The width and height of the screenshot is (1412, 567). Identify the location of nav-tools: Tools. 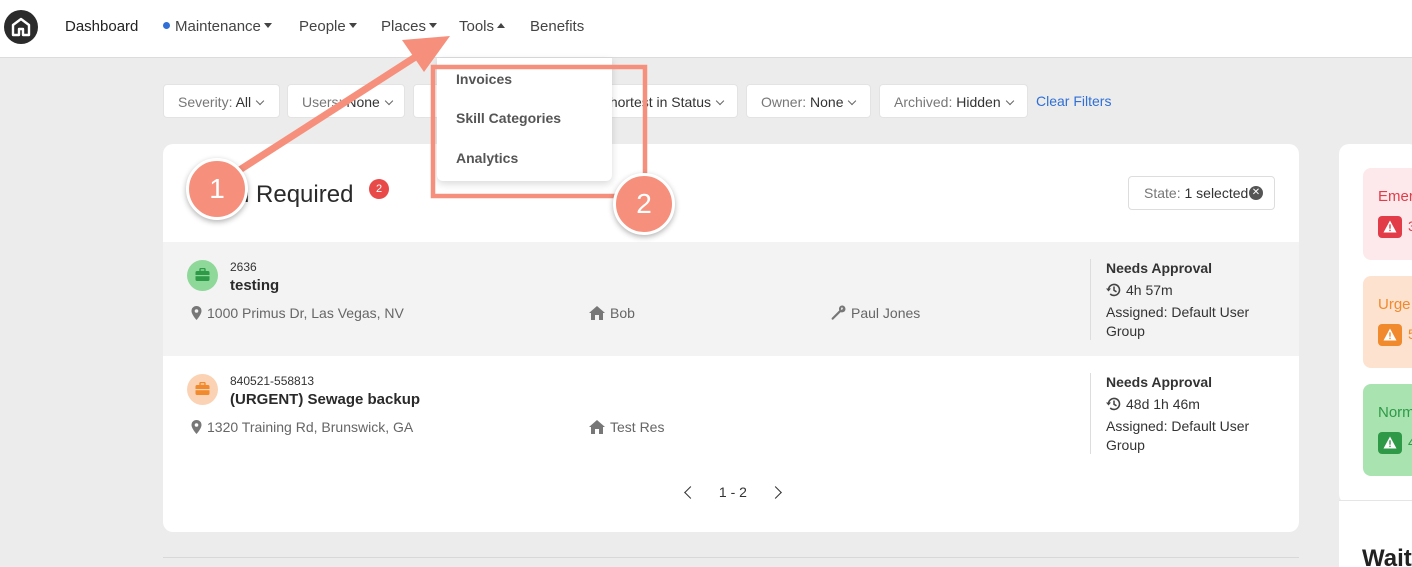
(482, 26).